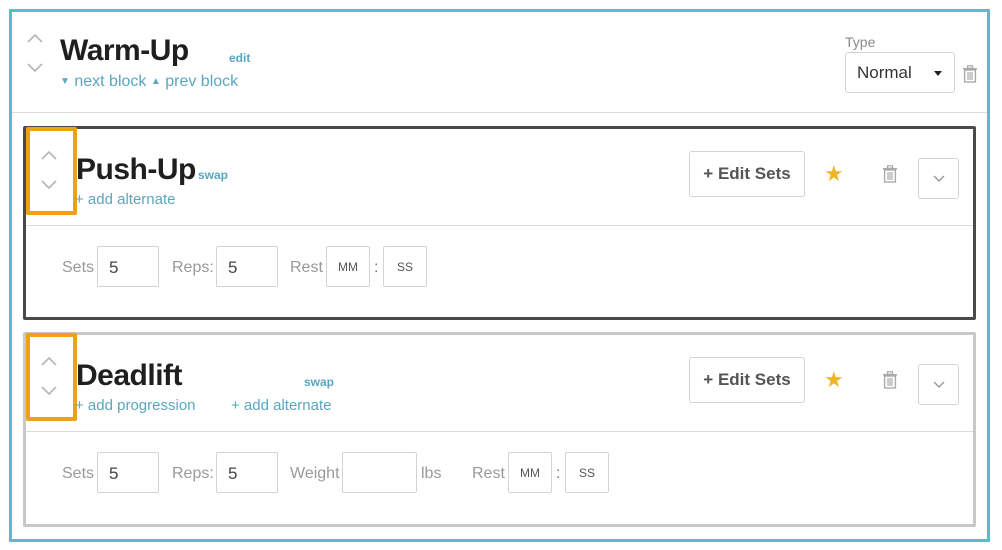 The width and height of the screenshot is (1002, 550). Describe the element at coordinates (149, 82) in the screenshot. I see `block-nav: ▼ next block ▲ prev block` at that location.